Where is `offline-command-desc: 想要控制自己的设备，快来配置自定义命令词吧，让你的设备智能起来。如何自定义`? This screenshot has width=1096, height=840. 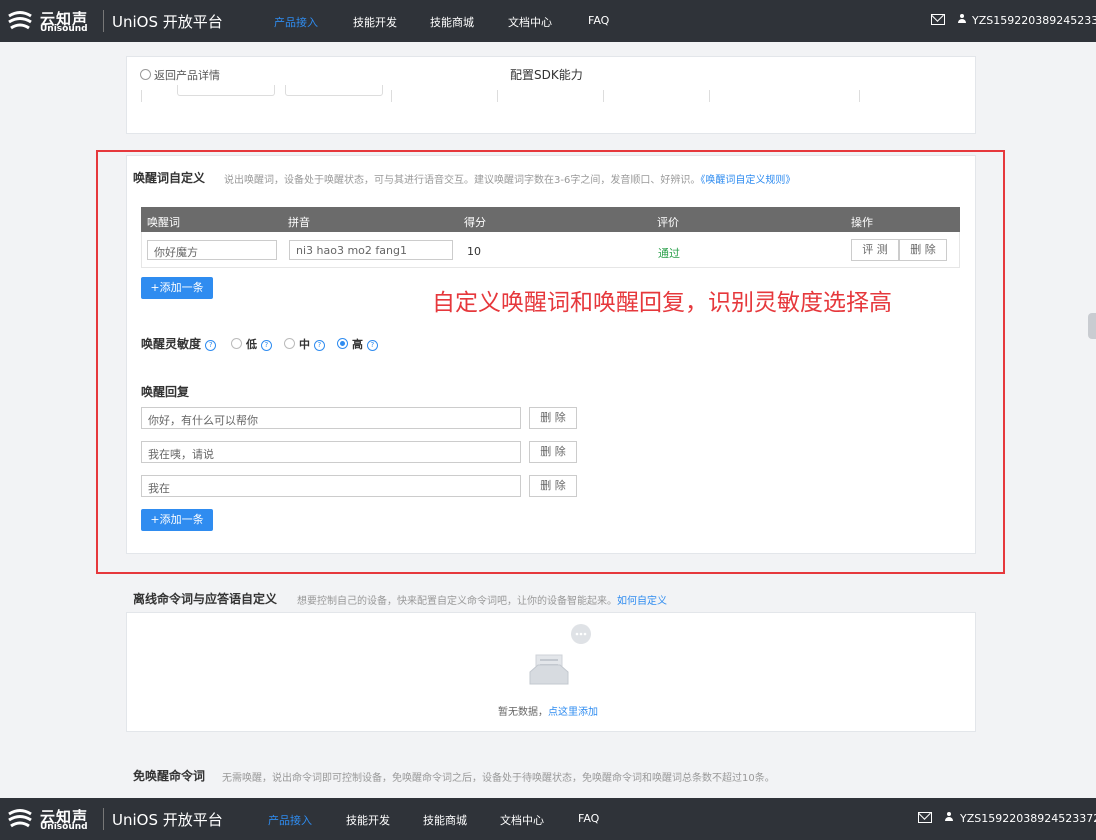
offline-command-desc: 想要控制自己的设备，快来配置自定义命令词吧，让你的设备智能起来。如何自定义 is located at coordinates (482, 599).